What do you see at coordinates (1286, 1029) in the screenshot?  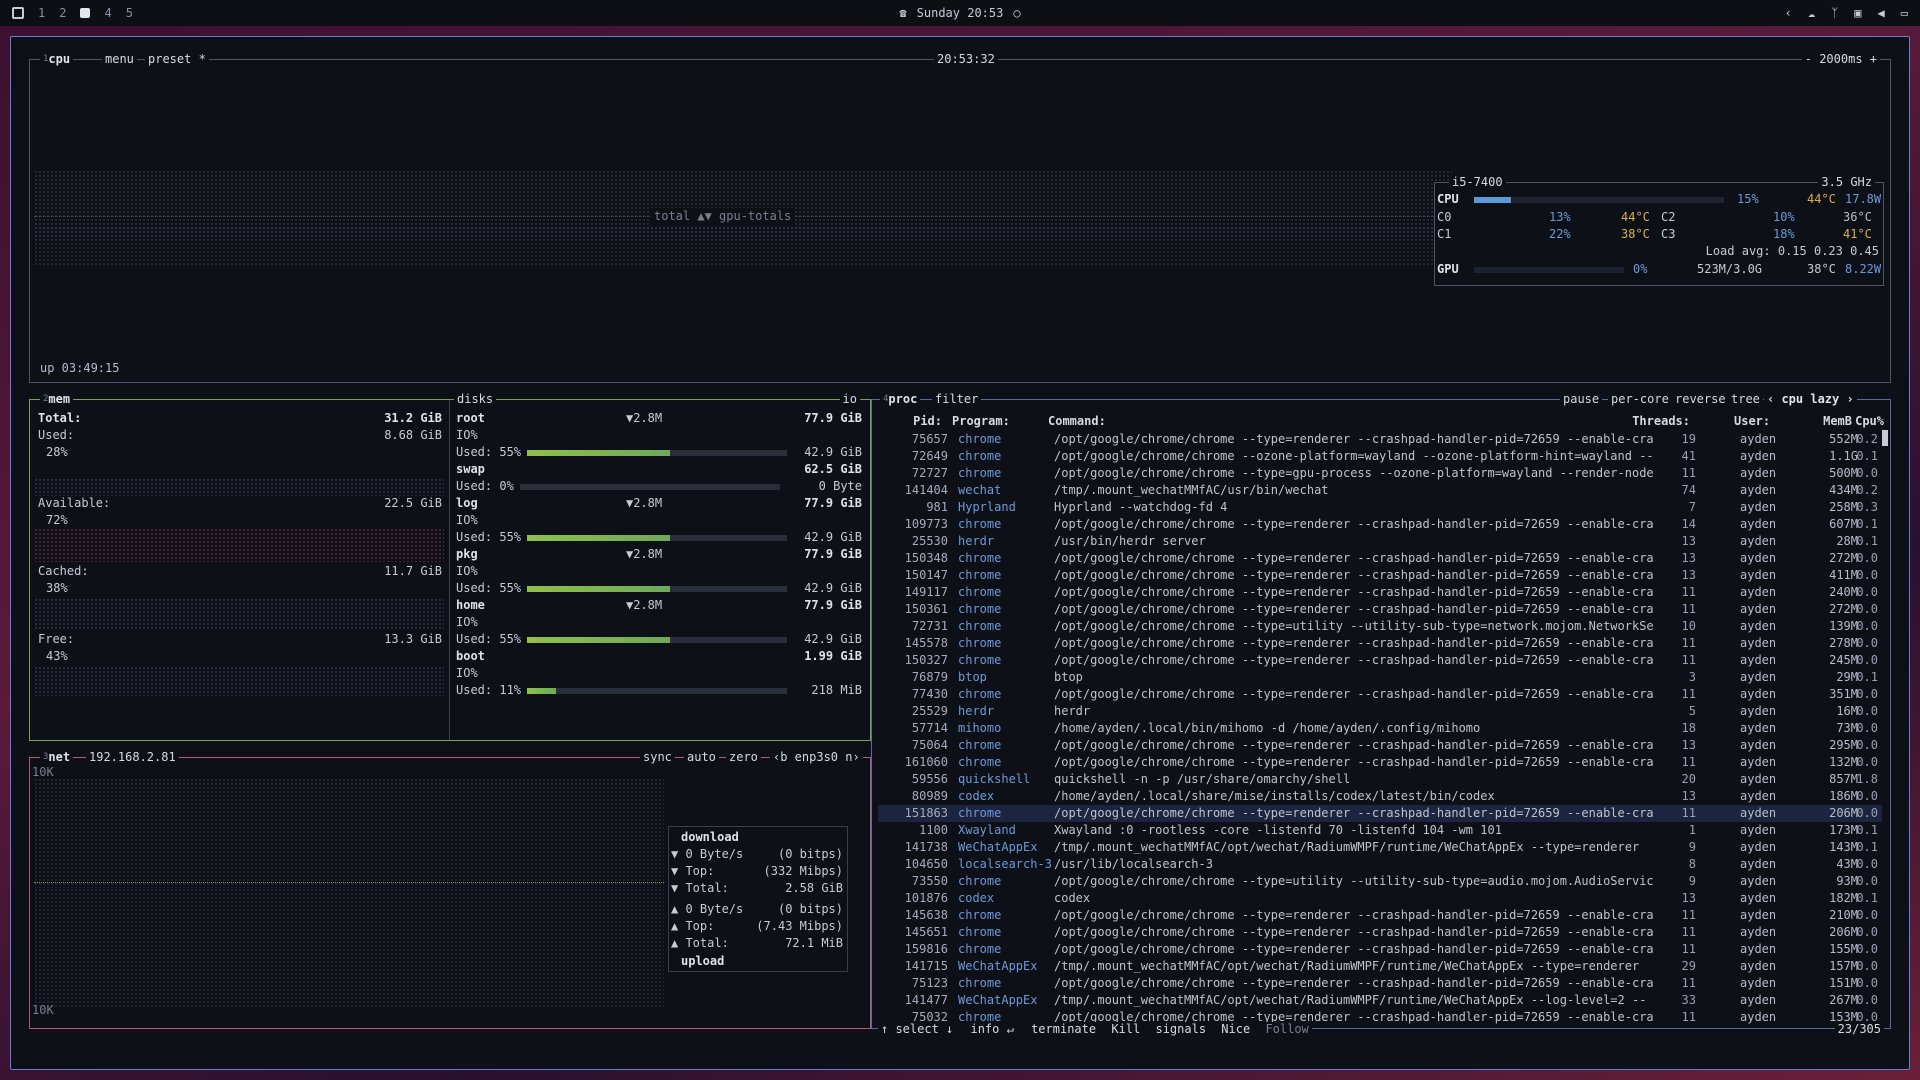 I see `follow-button: Follow` at bounding box center [1286, 1029].